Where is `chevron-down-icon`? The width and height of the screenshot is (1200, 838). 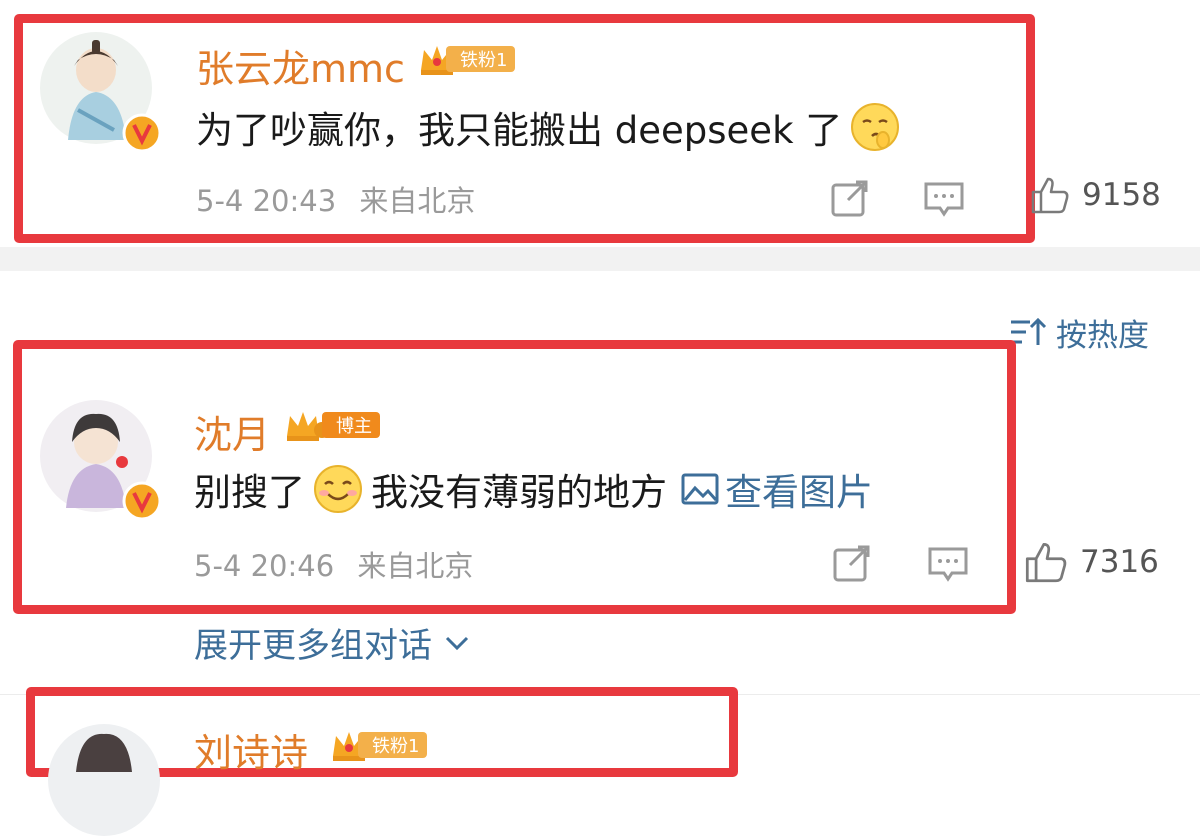
chevron-down-icon is located at coordinates (457, 643).